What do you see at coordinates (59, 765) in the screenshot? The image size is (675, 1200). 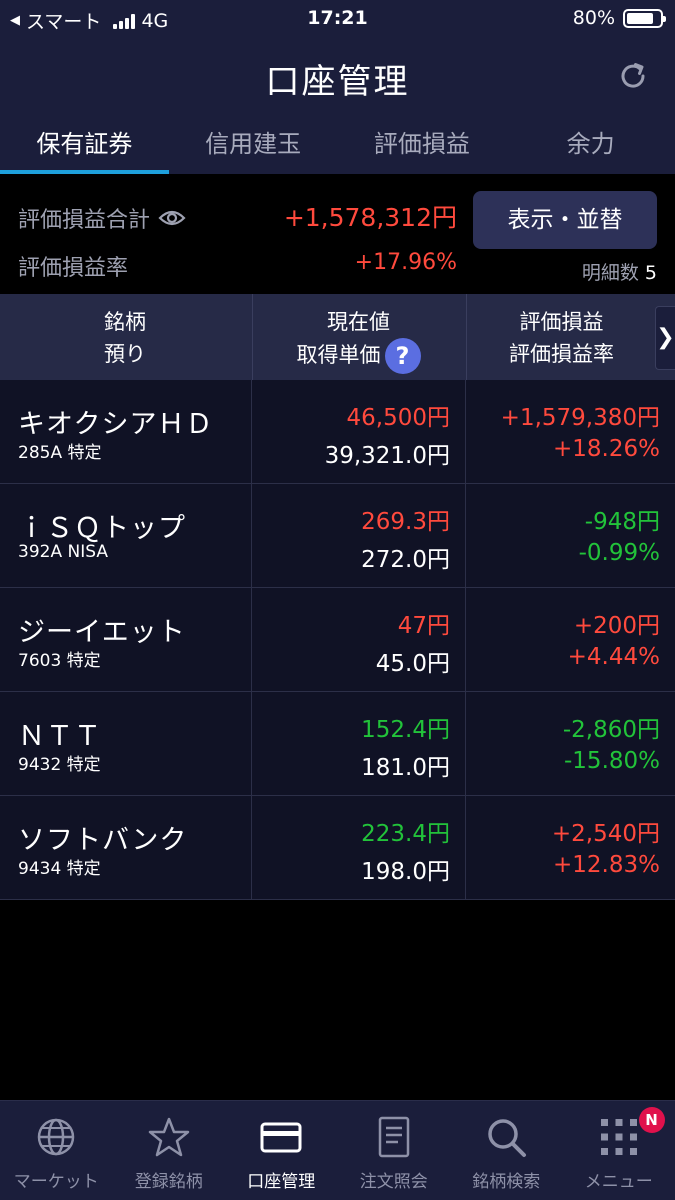 I see `stock-code-account: 9432 特定` at bounding box center [59, 765].